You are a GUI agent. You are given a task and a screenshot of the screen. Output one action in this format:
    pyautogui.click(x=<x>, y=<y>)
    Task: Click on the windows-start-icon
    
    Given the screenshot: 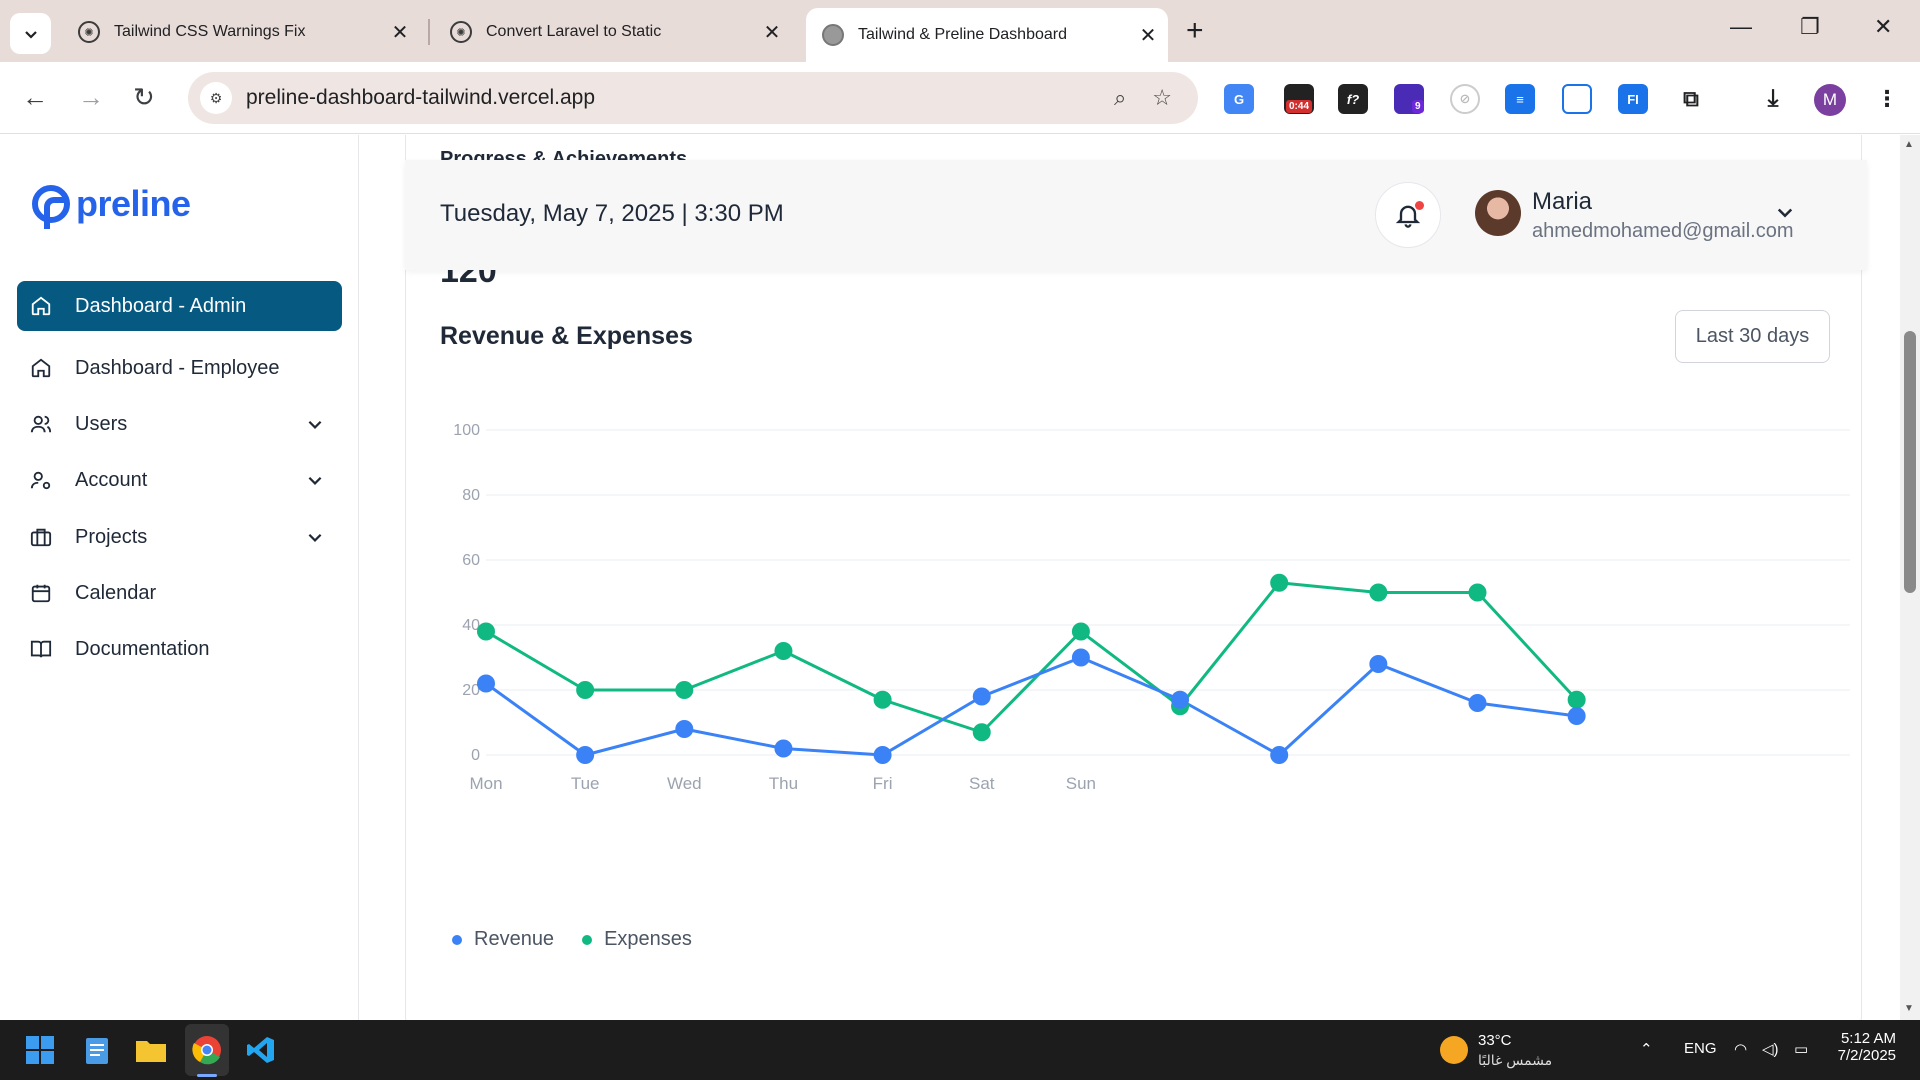 What is the action you would take?
    pyautogui.click(x=40, y=1050)
    